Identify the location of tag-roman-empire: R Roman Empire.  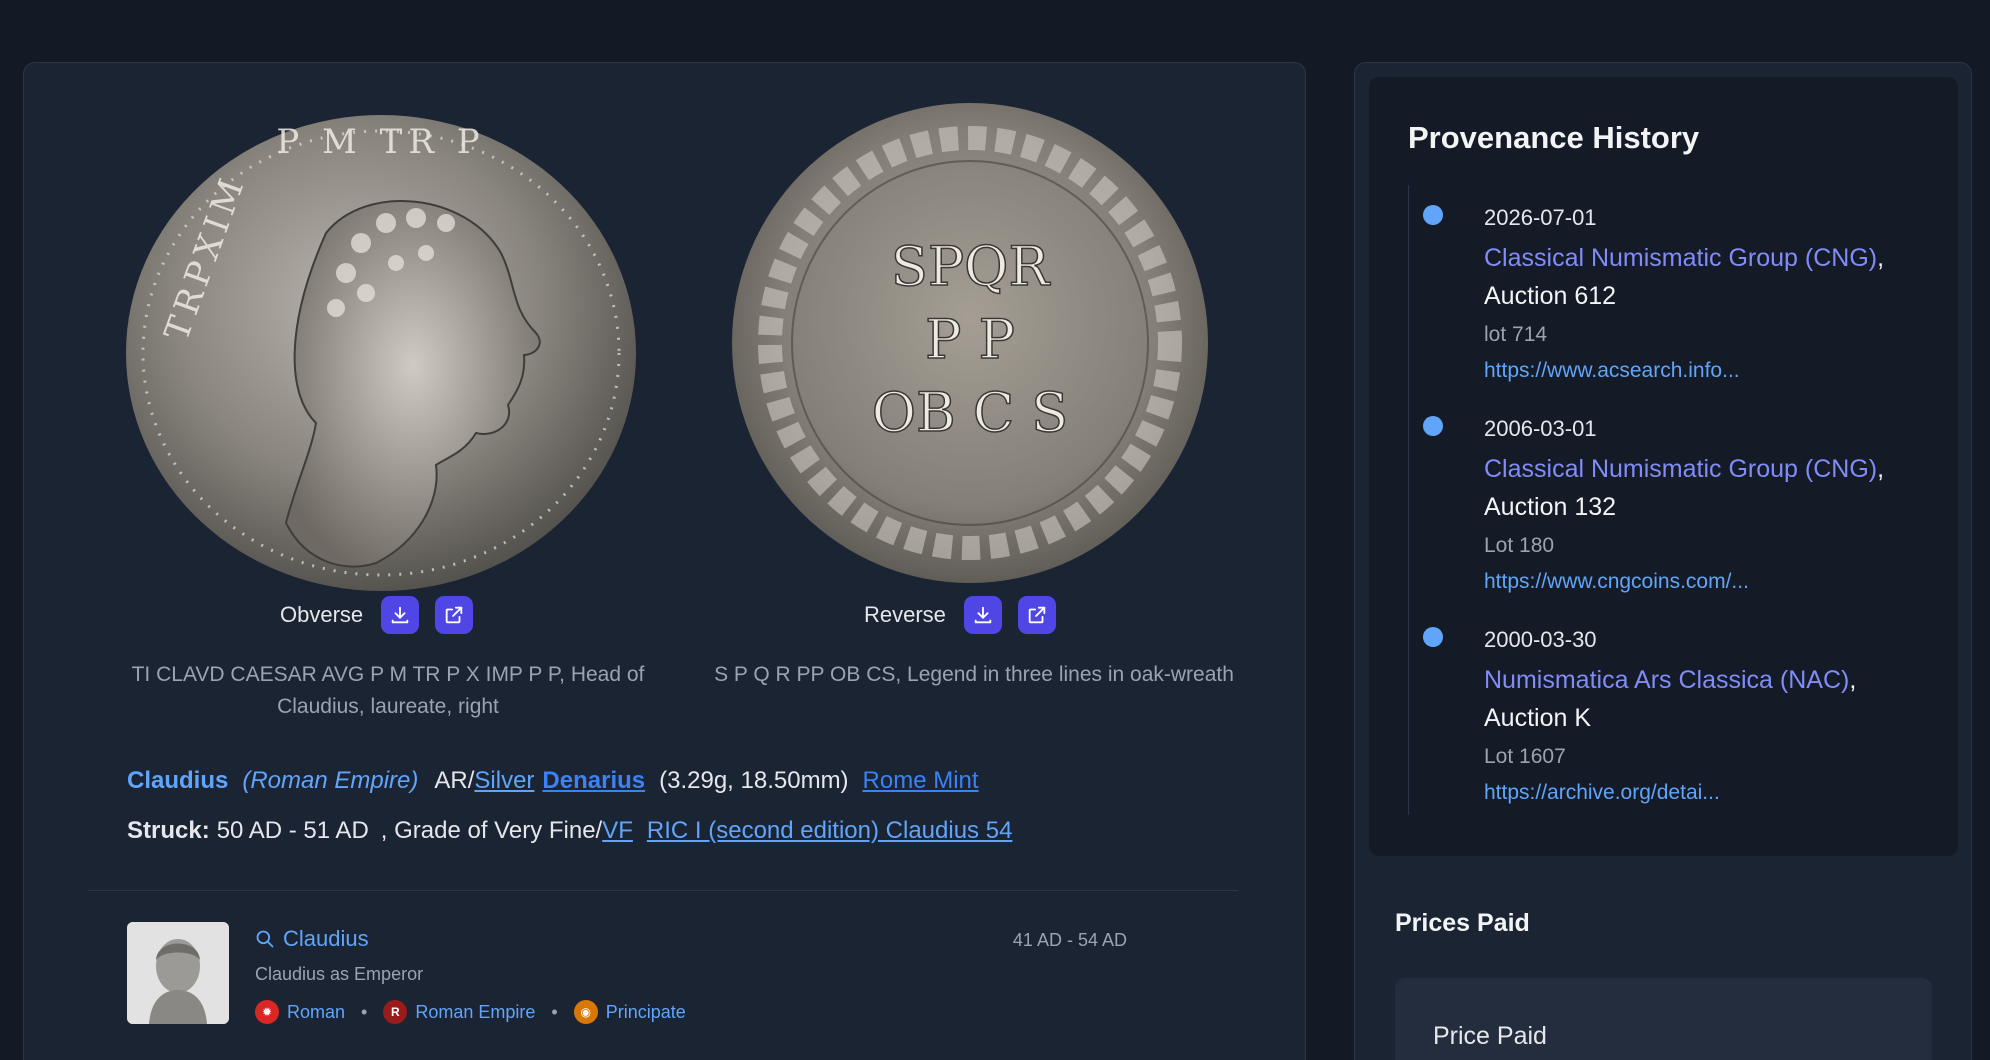
(459, 1012).